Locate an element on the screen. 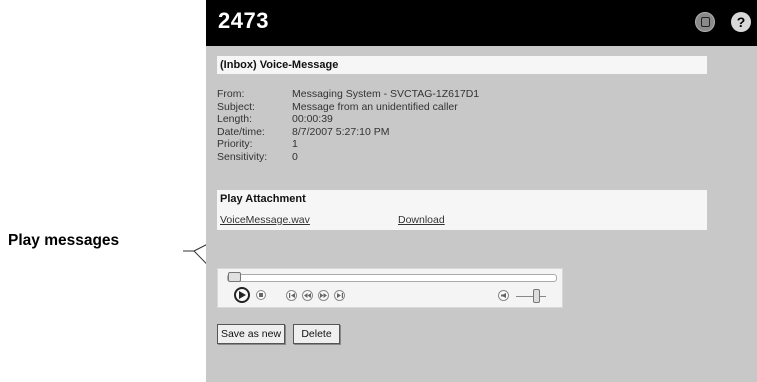 The width and height of the screenshot is (757, 382). rewind-icon is located at coordinates (307, 295).